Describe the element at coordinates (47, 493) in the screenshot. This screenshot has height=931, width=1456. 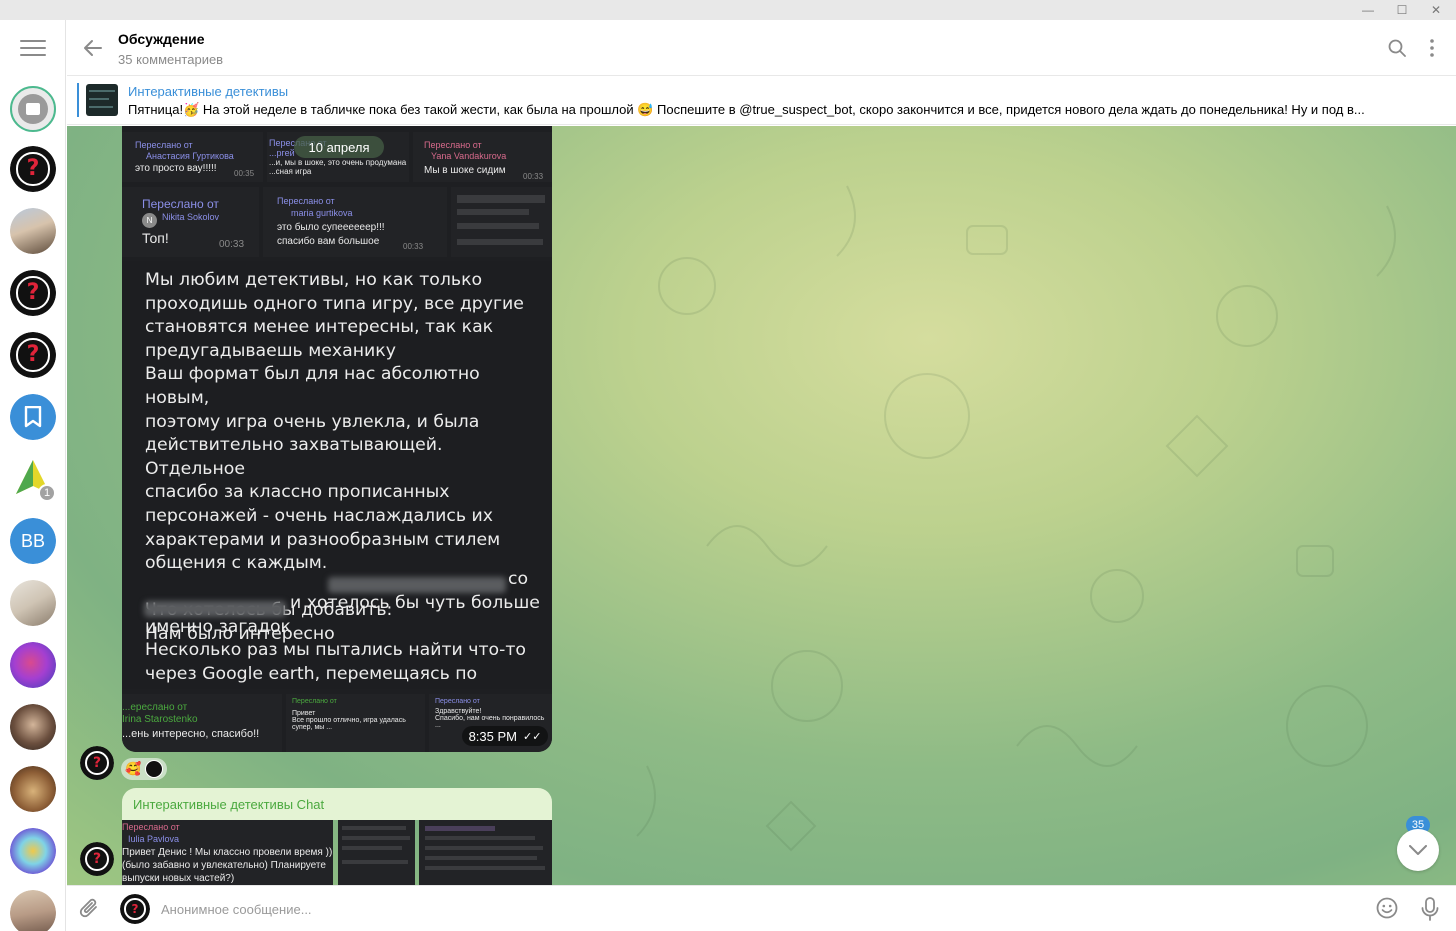
I see `unread-badge: 1` at that location.